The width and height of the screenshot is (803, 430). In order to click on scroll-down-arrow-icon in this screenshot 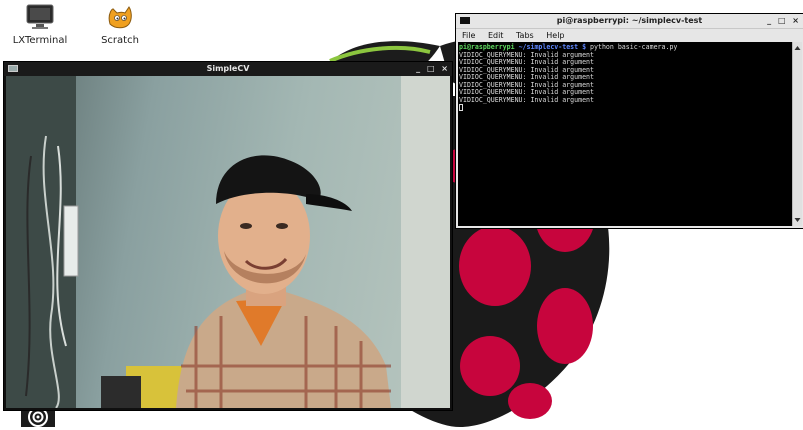, I will do `click(797, 220)`.